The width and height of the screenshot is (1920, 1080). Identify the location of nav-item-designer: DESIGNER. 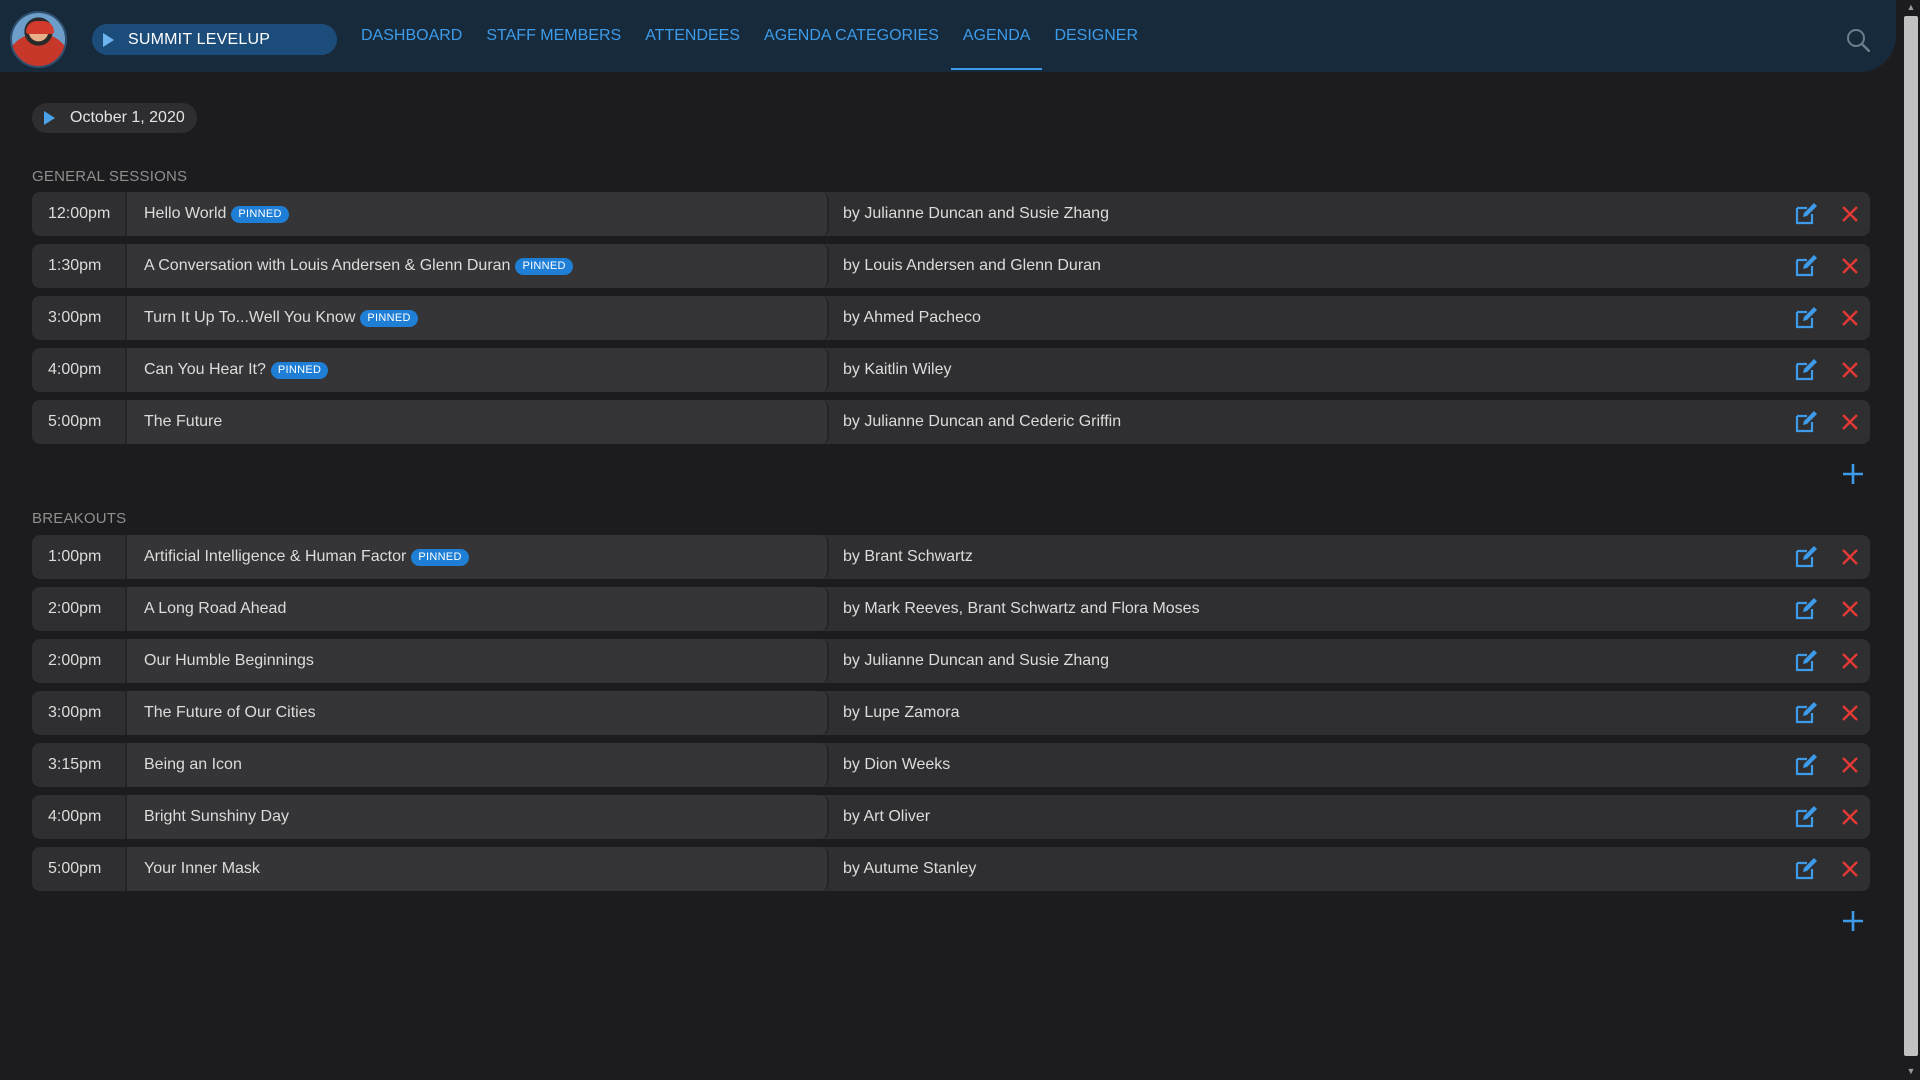
(1096, 36).